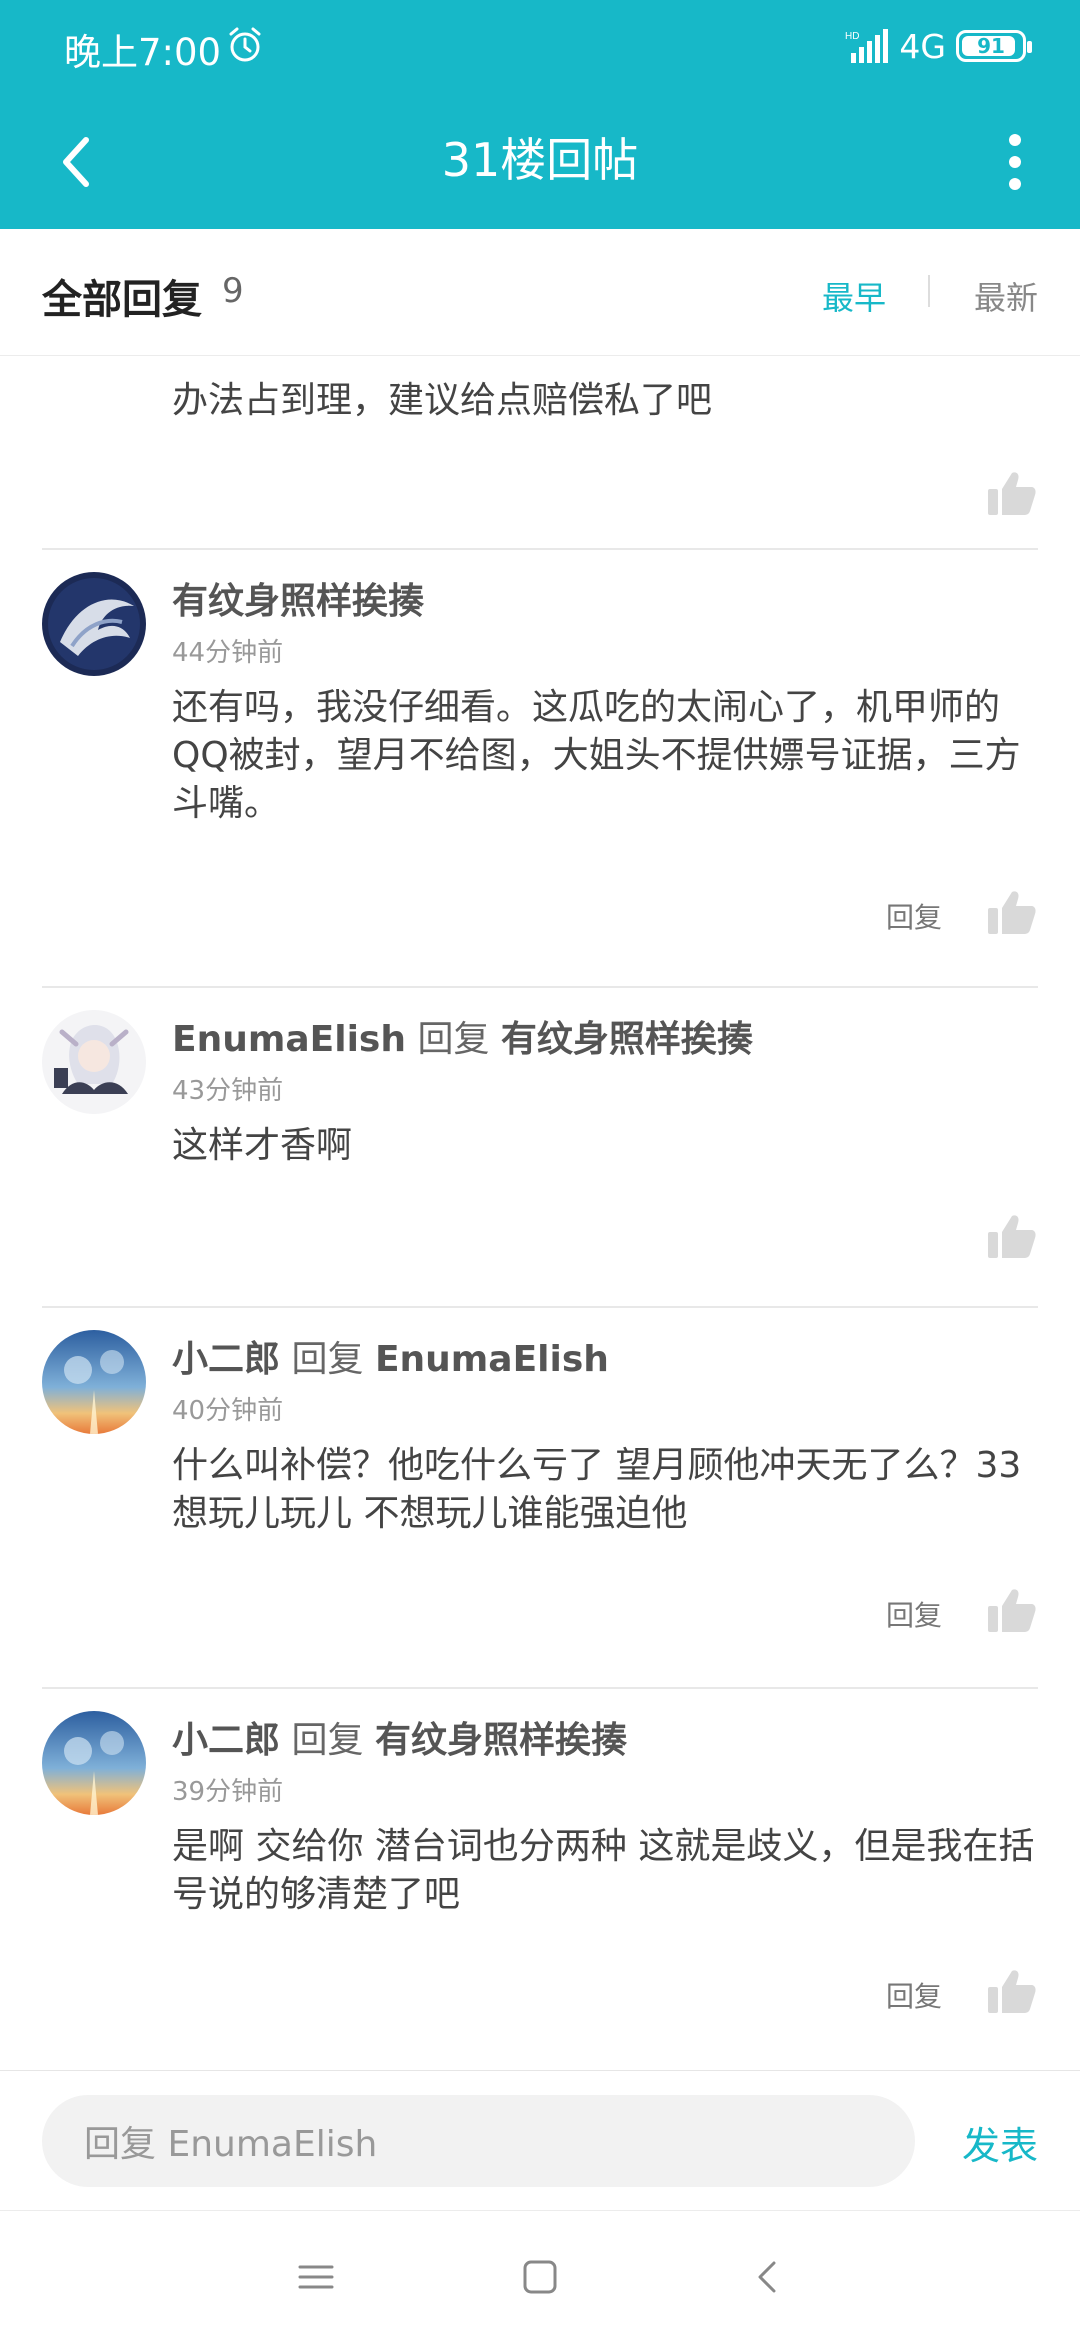 The width and height of the screenshot is (1080, 2340). Describe the element at coordinates (228, 1411) in the screenshot. I see `comment-time: 40分钟前` at that location.